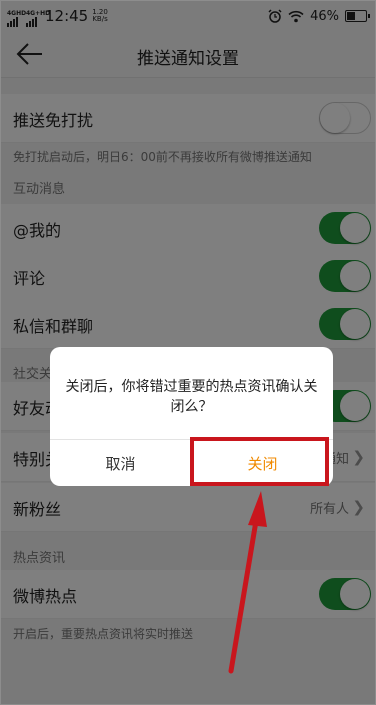  What do you see at coordinates (120, 463) in the screenshot?
I see `cancel-button: 取消` at bounding box center [120, 463].